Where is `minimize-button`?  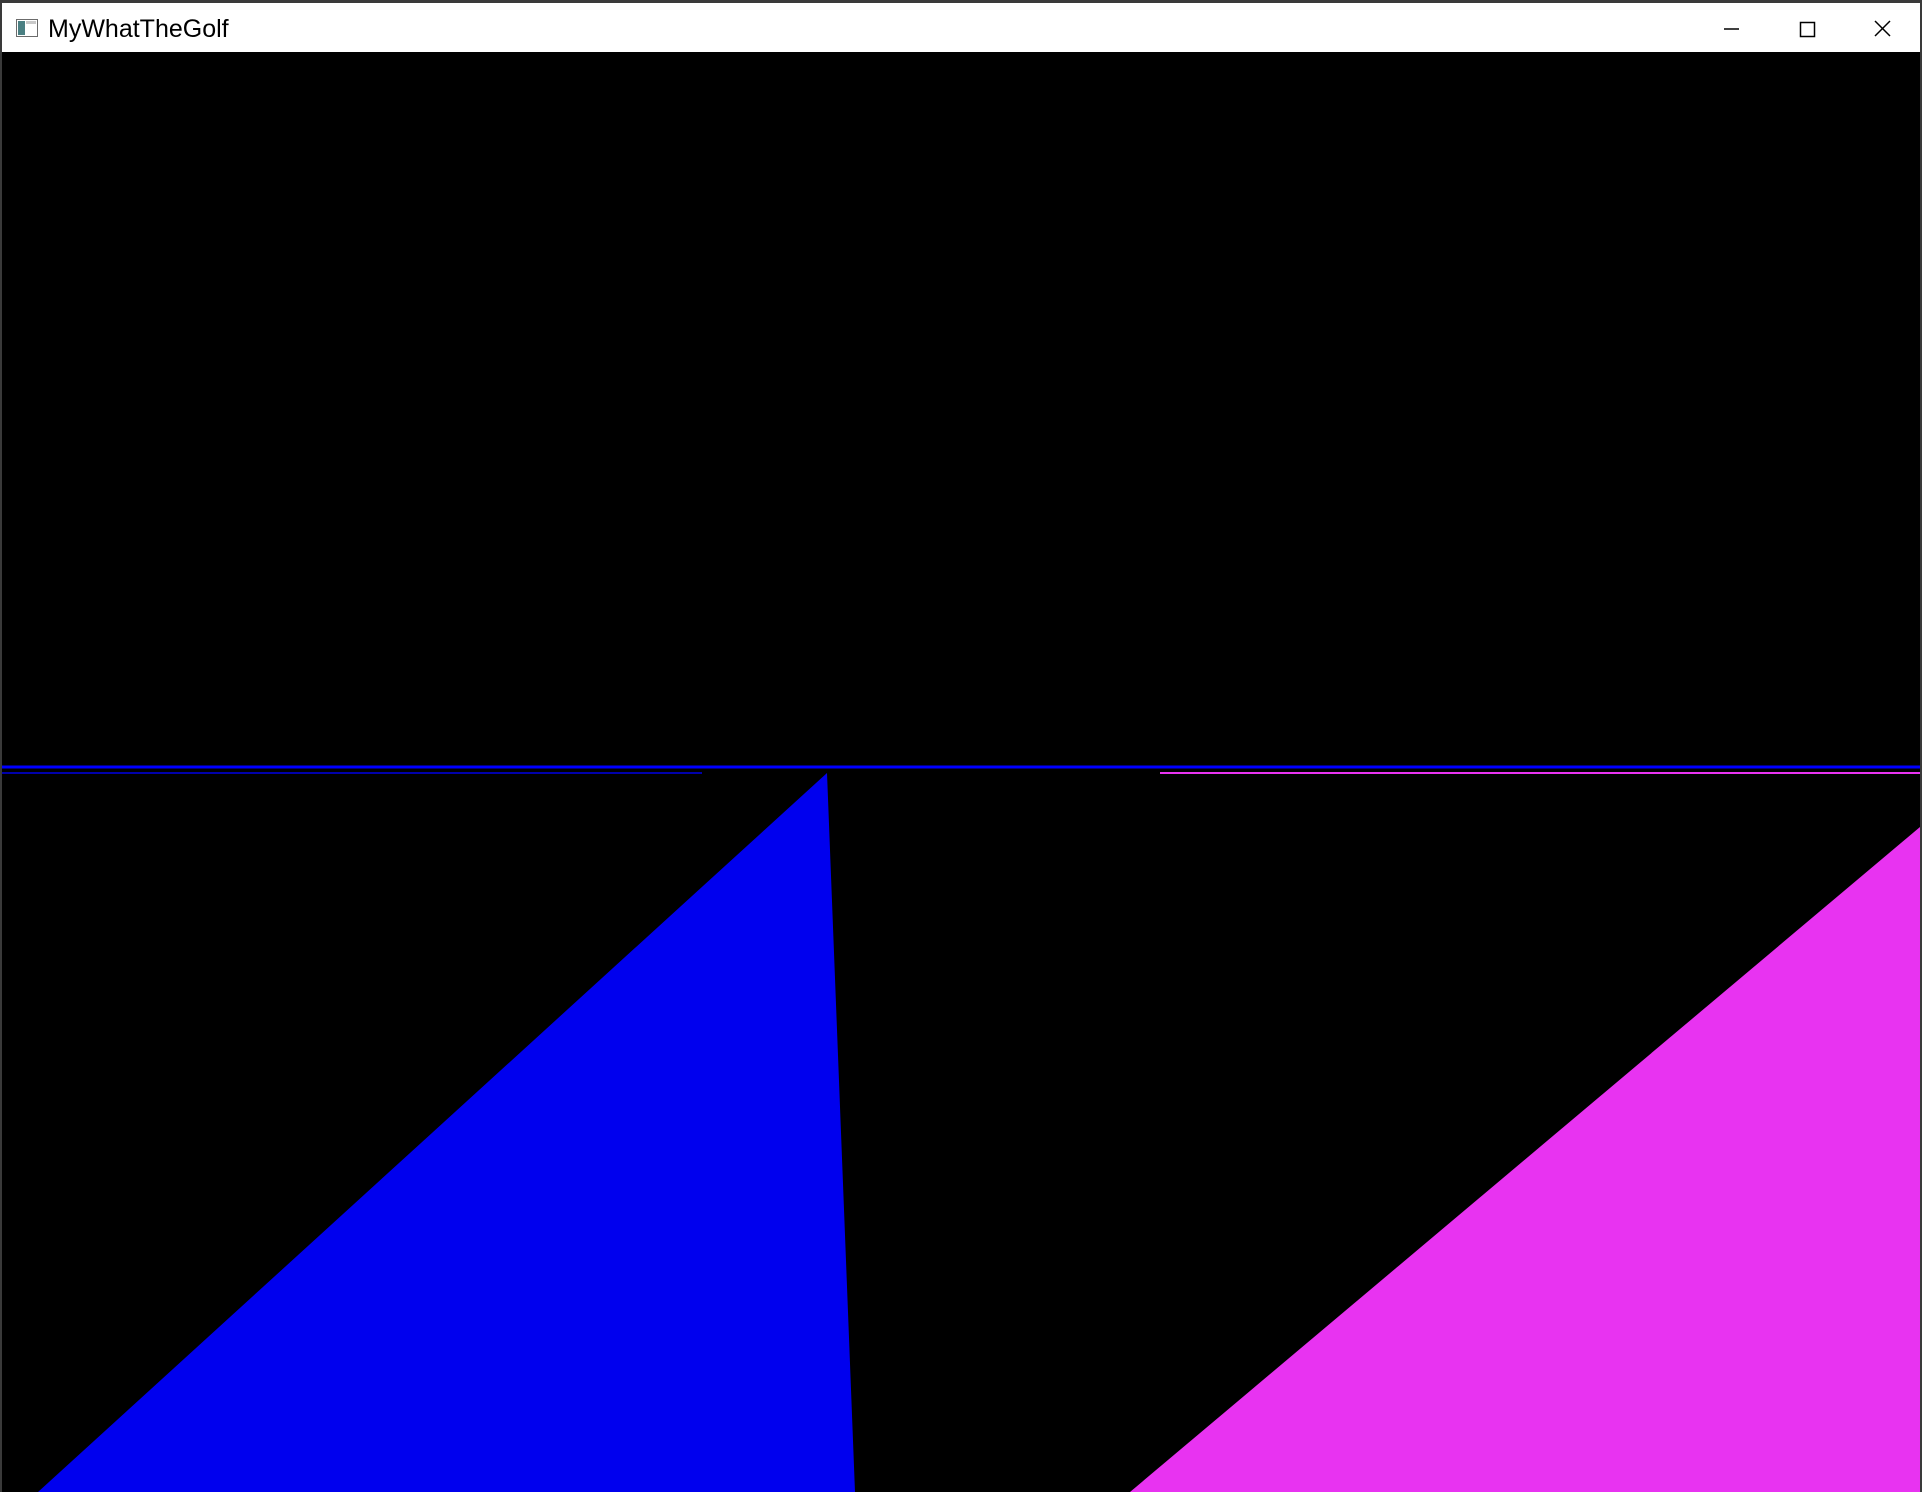
minimize-button is located at coordinates (1731, 27).